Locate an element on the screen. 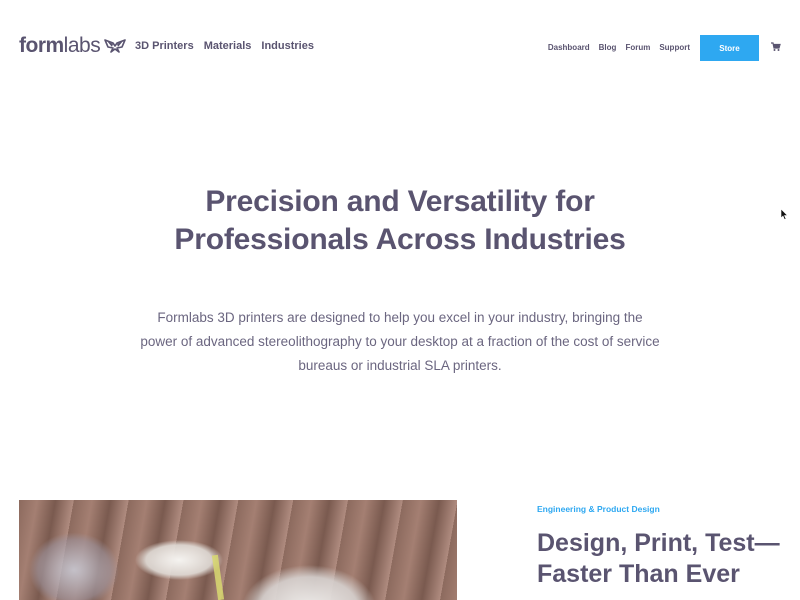 This screenshot has width=800, height=600. nav-3d-printers: 3D Printers is located at coordinates (164, 46).